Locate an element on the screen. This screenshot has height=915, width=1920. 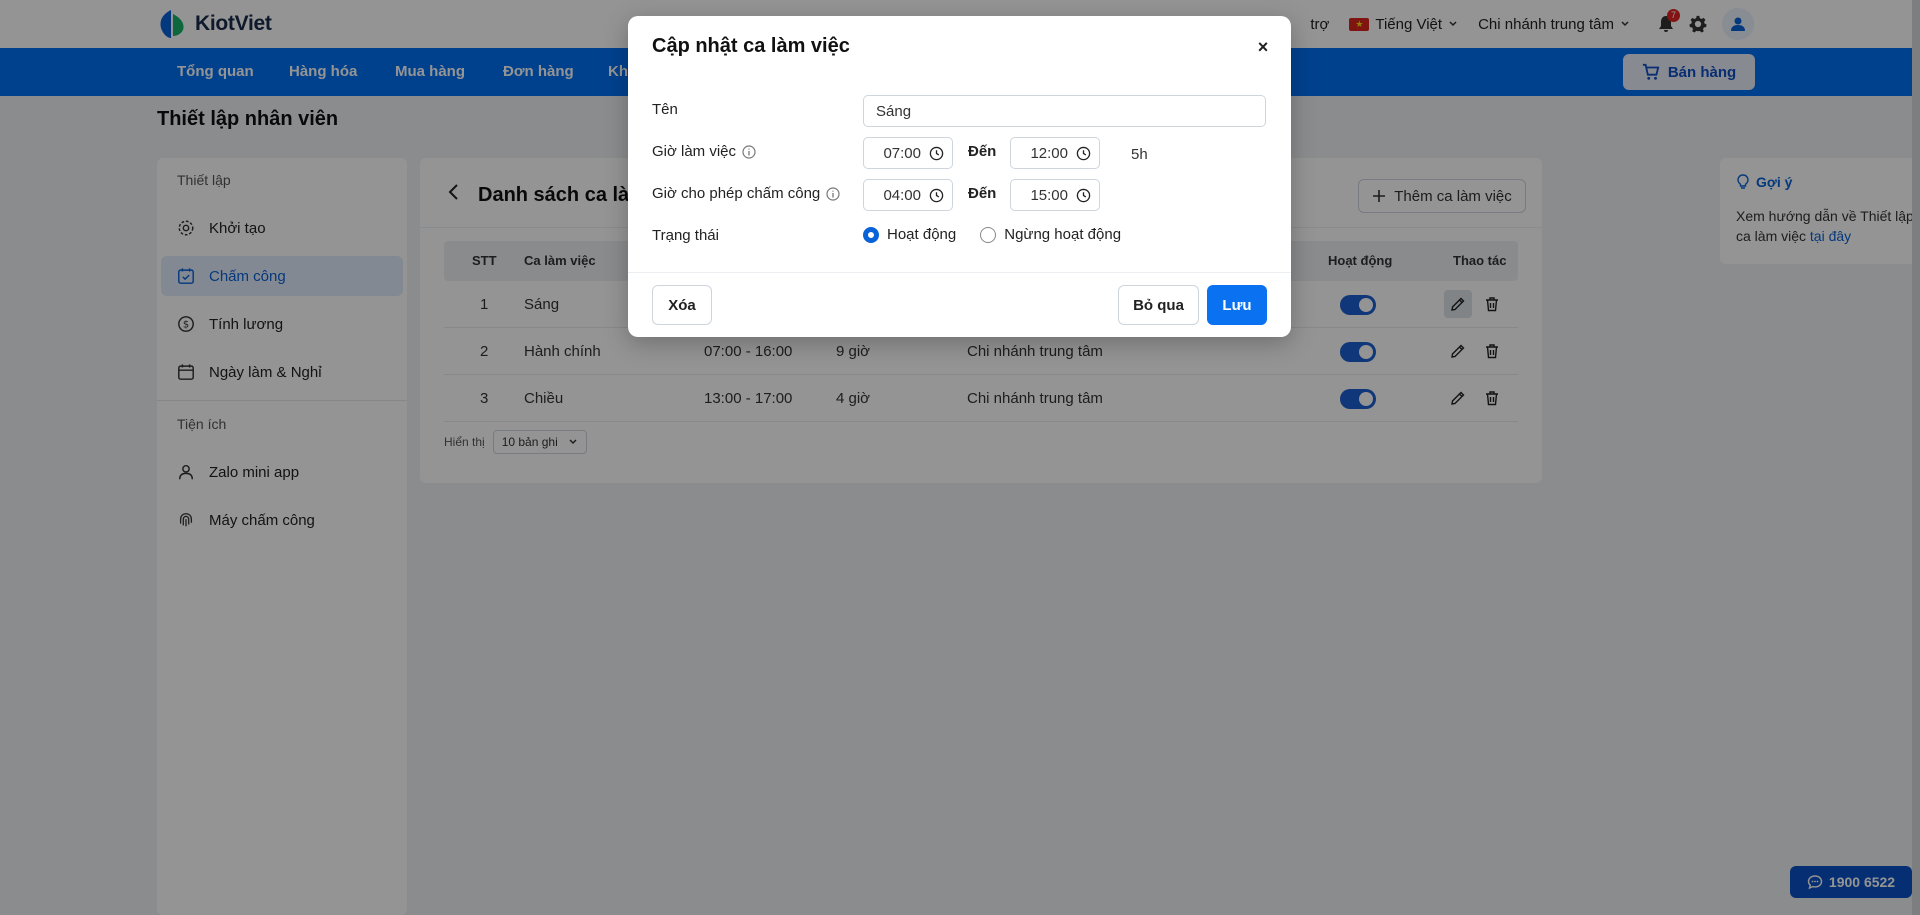
checkin-window-label: Giờ cho phép chấm công is located at coordinates (746, 193).